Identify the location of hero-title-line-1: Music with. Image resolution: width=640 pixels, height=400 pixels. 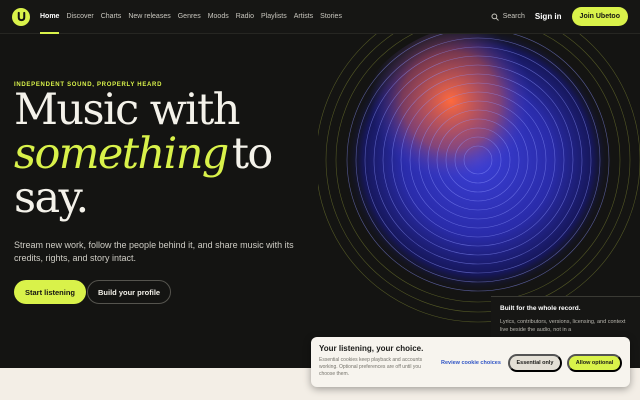
(127, 110).